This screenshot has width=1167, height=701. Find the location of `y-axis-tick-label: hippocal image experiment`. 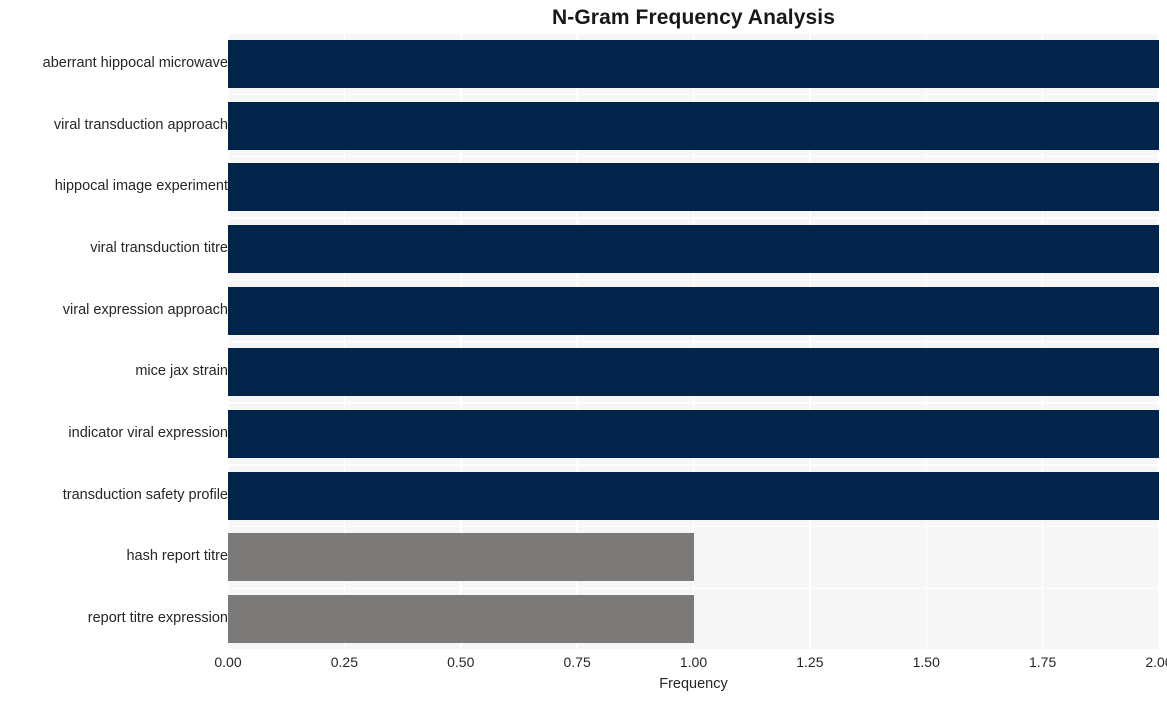

y-axis-tick-label: hippocal image experiment is located at coordinates (141, 186).